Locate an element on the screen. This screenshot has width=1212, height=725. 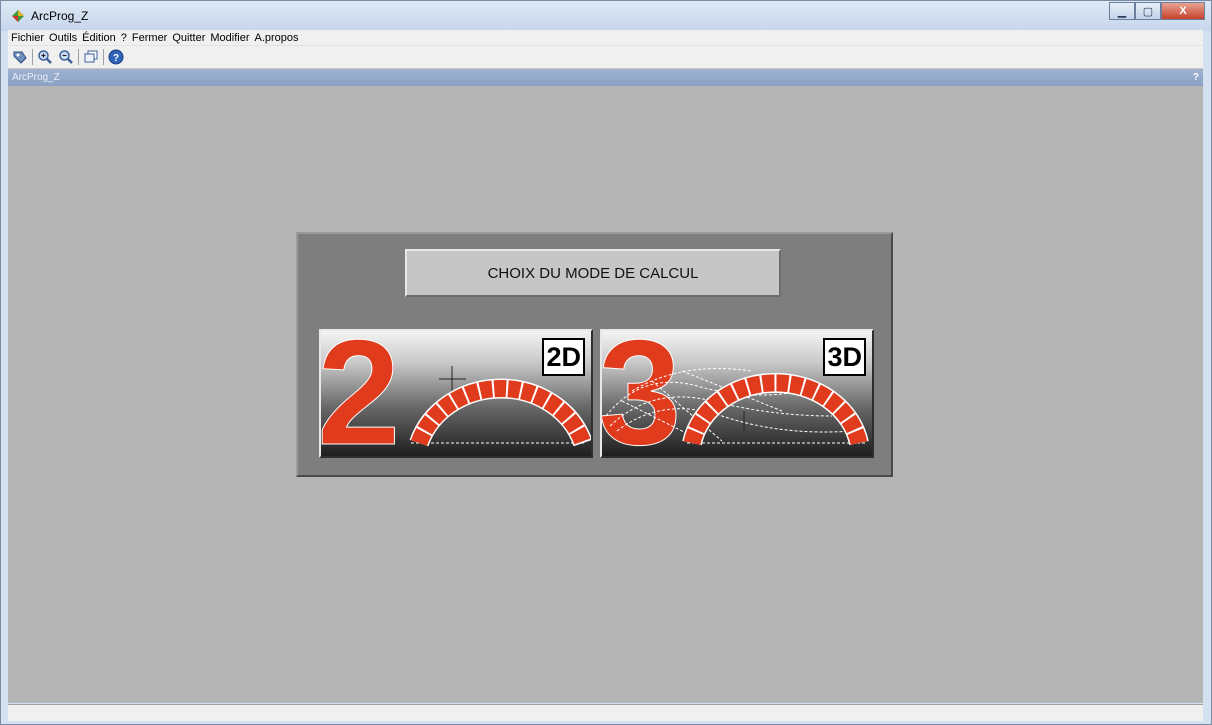
mdi-help-button: ? is located at coordinates (1196, 77).